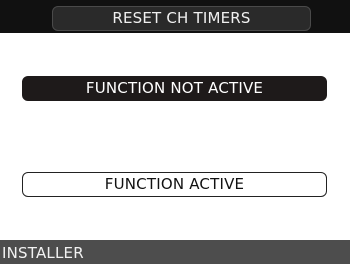 Image resolution: width=350 pixels, height=266 pixels. What do you see at coordinates (174, 184) in the screenshot?
I see `option-function-active: FUNCTION ACTIVE` at bounding box center [174, 184].